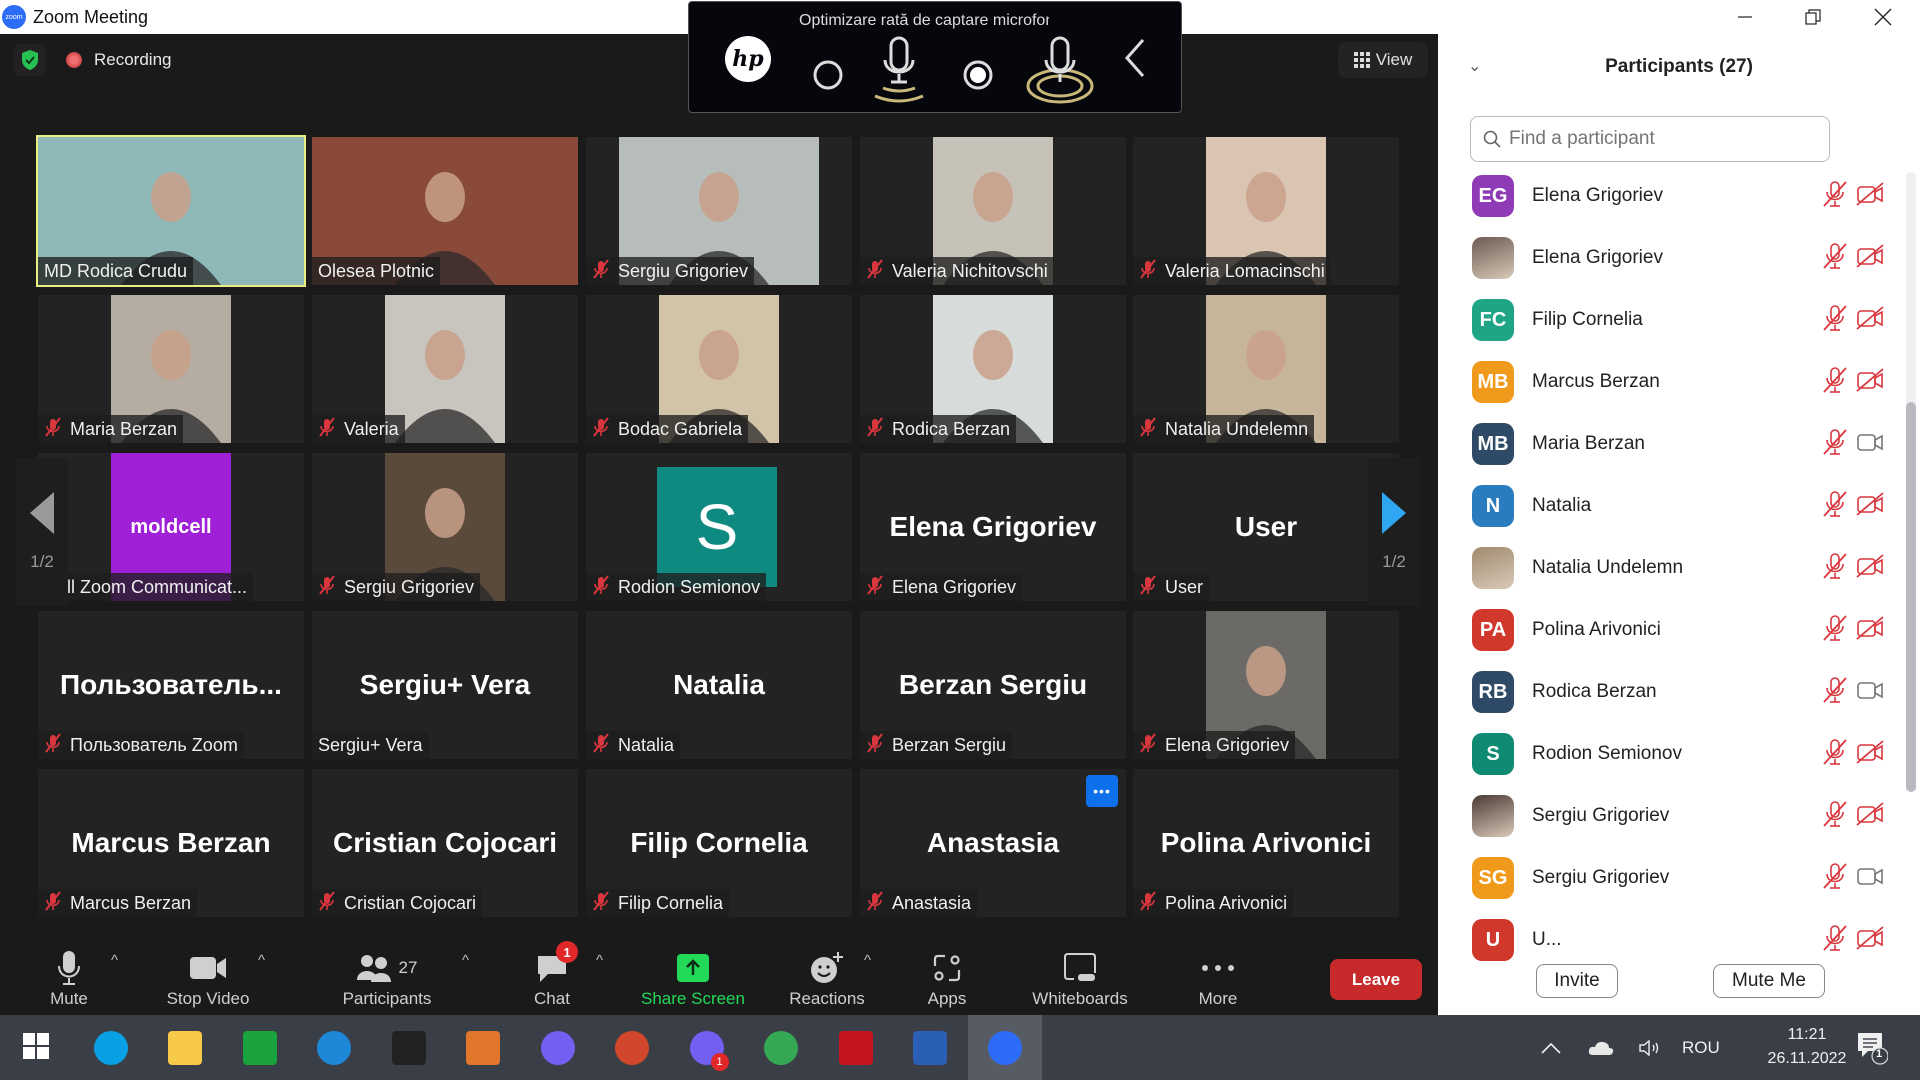 The image size is (1920, 1080). I want to click on participant-row: RB Rodica Berzan, so click(1673, 692).